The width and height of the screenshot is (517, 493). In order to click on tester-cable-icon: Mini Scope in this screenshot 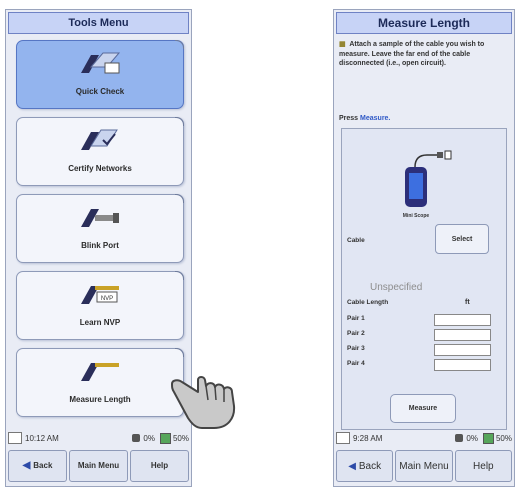, I will do `click(427, 184)`.